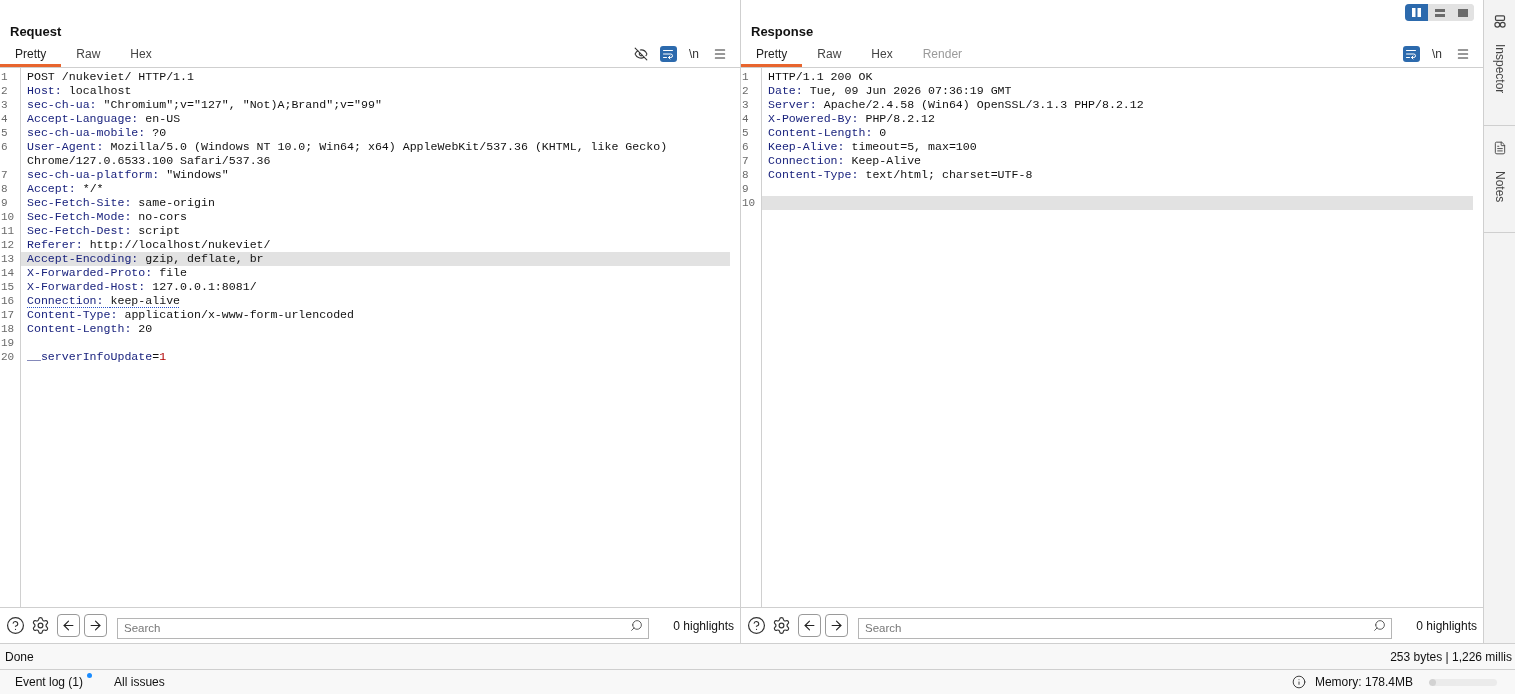  Describe the element at coordinates (1499, 21) in the screenshot. I see `glasses-icon` at that location.